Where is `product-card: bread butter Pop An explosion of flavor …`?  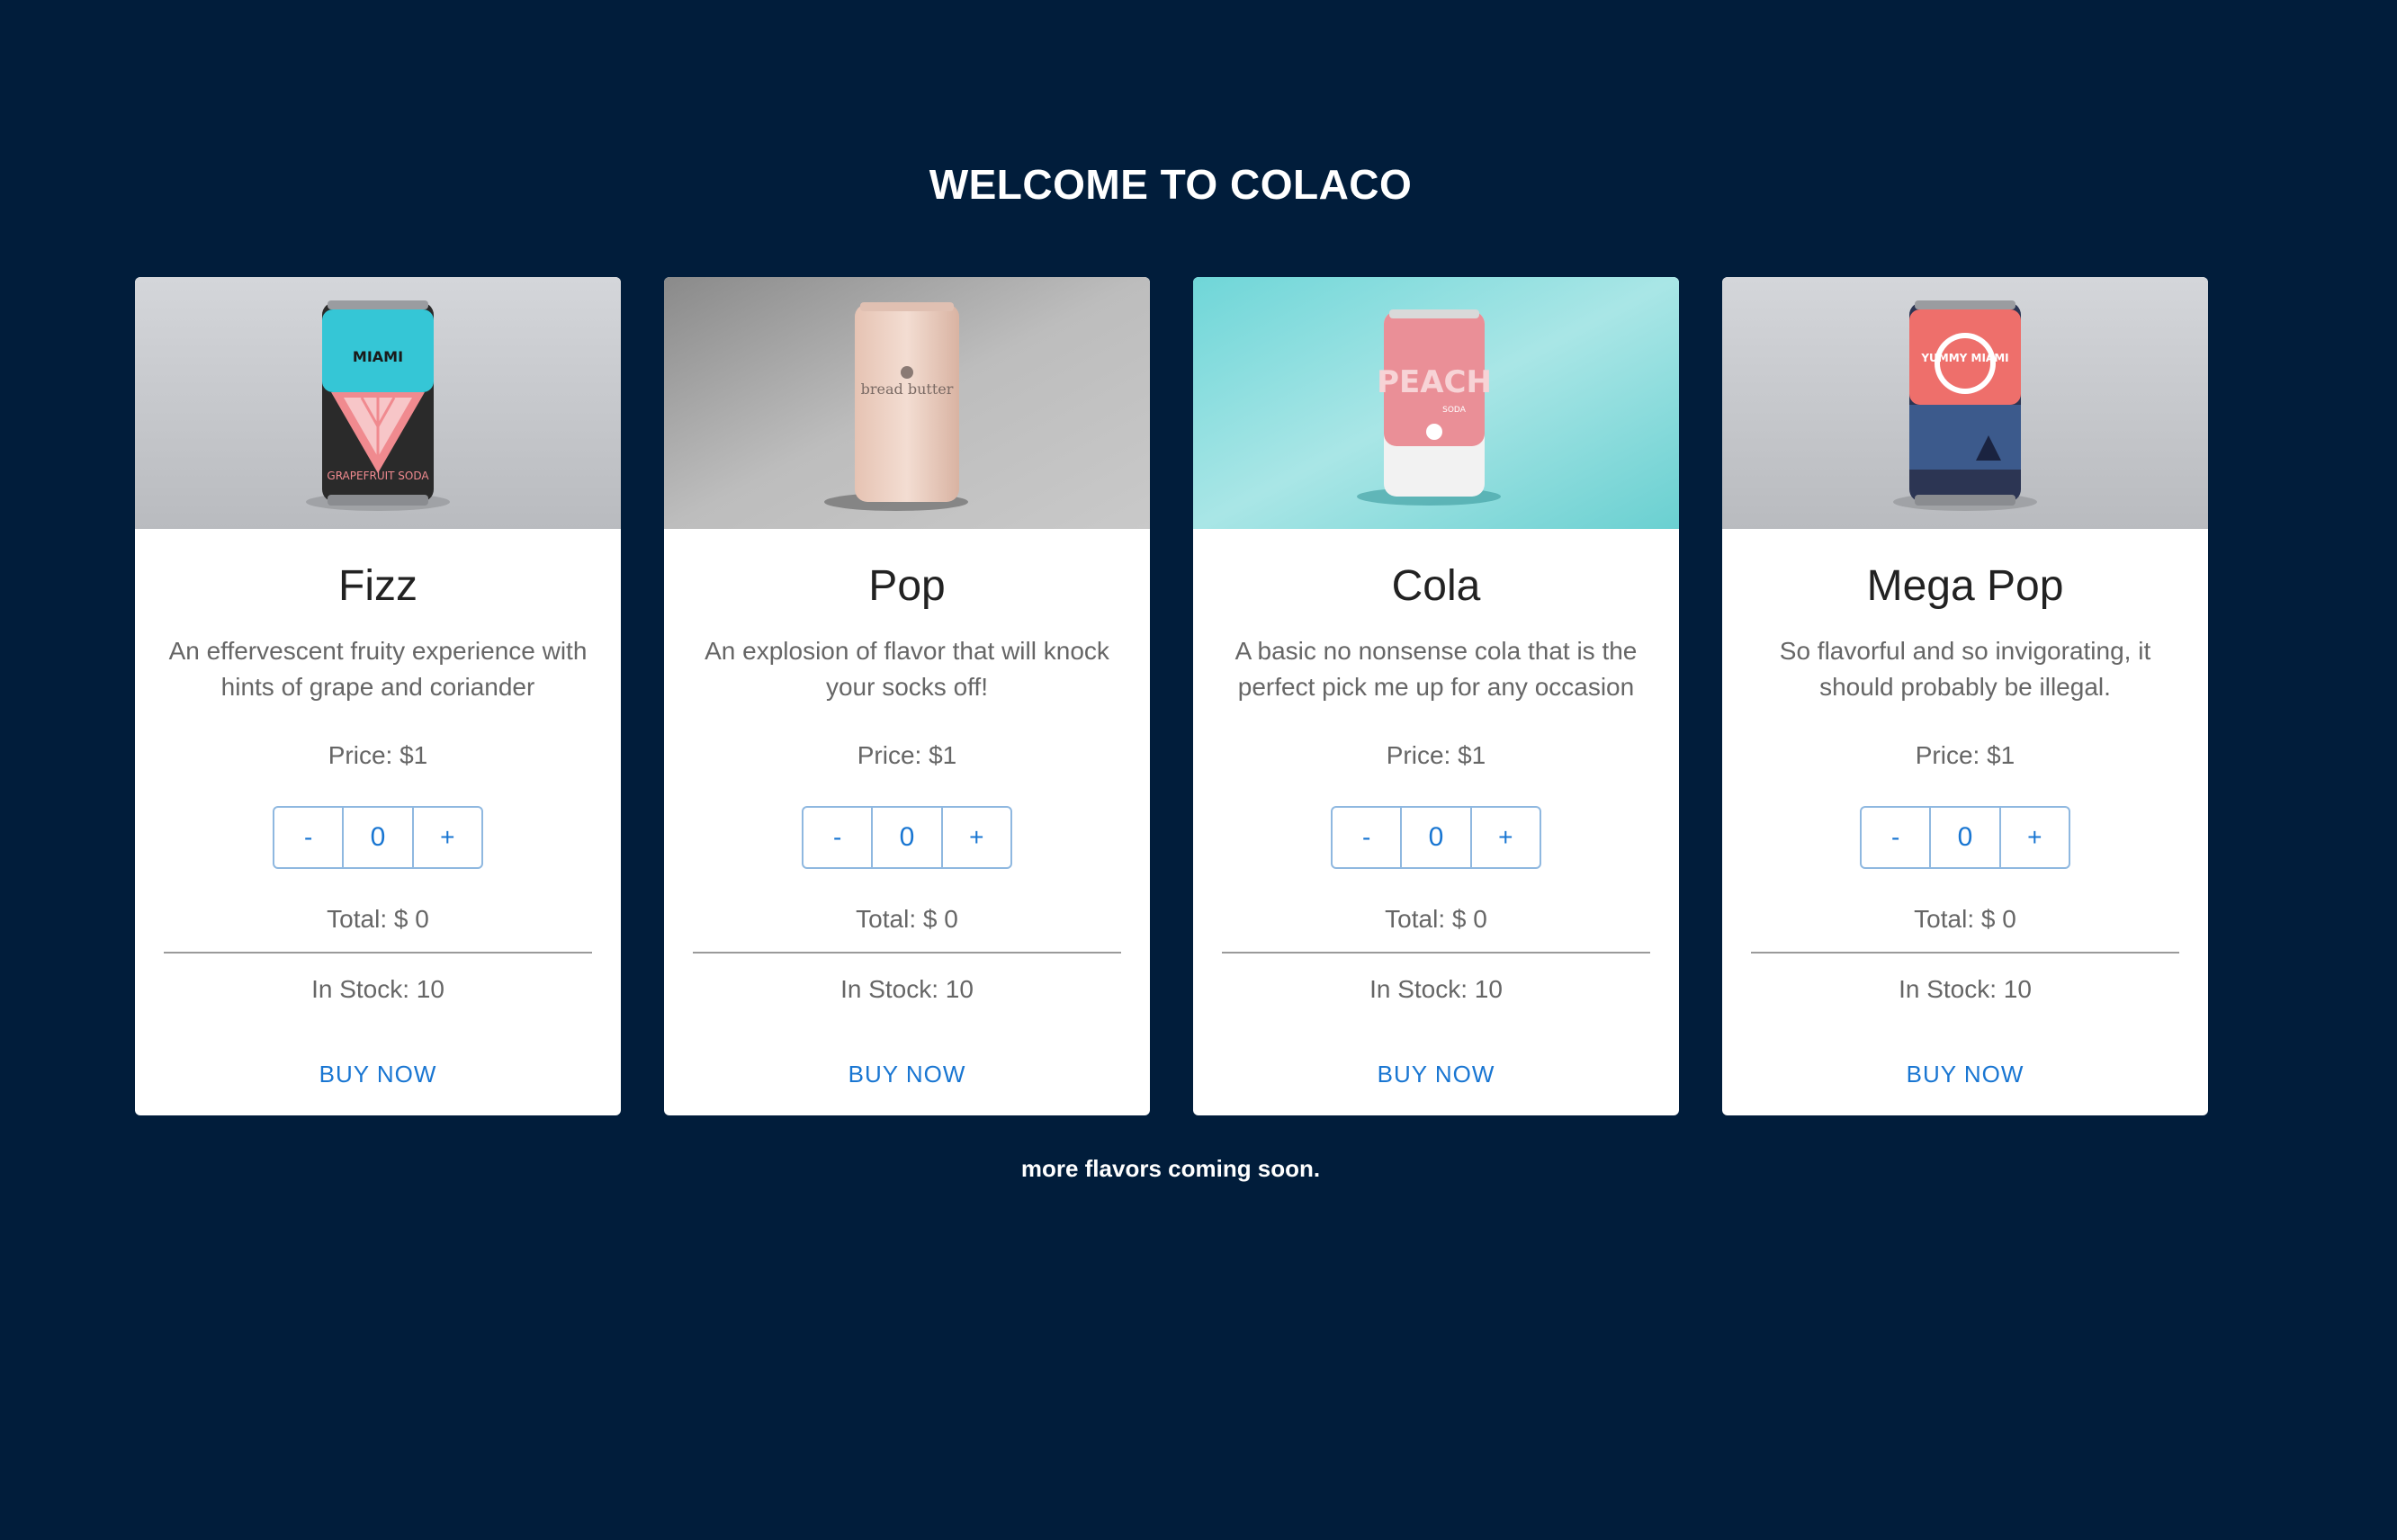
product-card: bread butter Pop An explosion of flavor … is located at coordinates (907, 696).